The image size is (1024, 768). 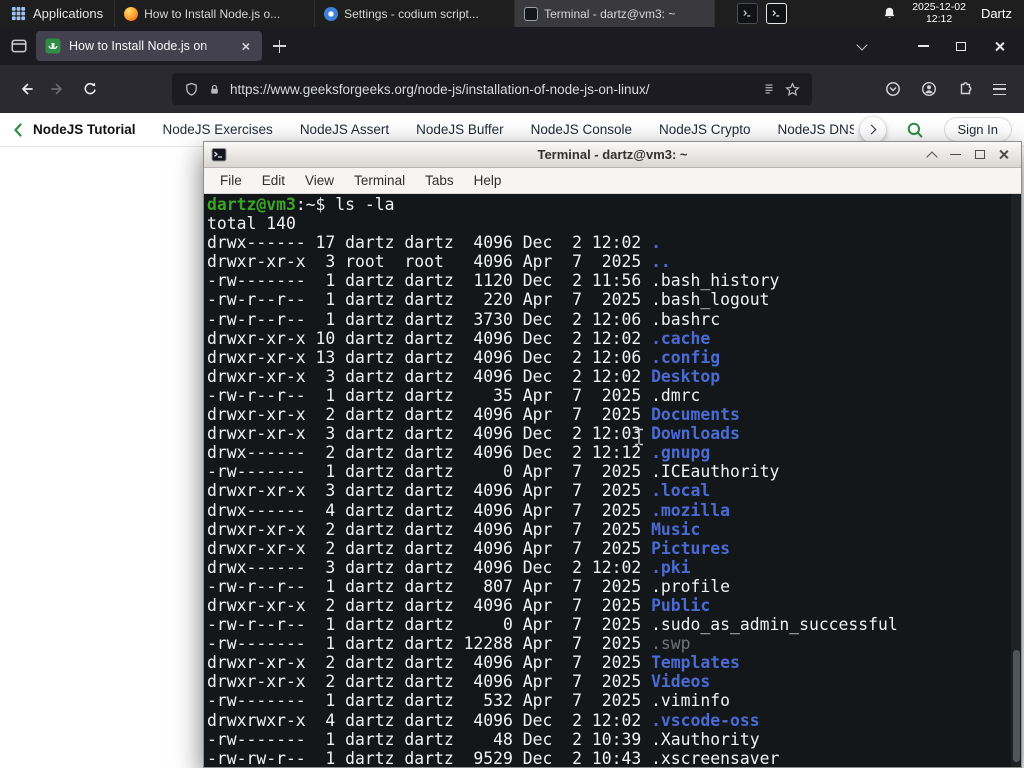 I want to click on applications-label: Applications, so click(x=68, y=13).